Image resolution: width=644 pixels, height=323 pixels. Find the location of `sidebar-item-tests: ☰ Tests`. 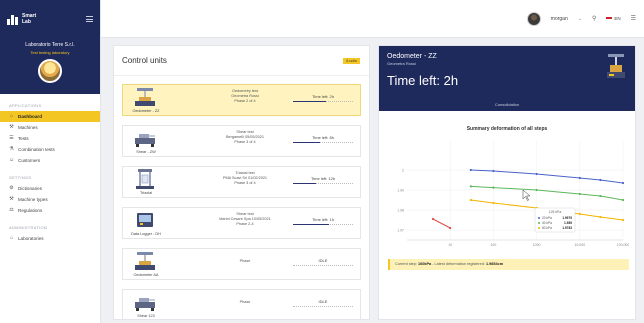

sidebar-item-tests: ☰ Tests is located at coordinates (50, 138).